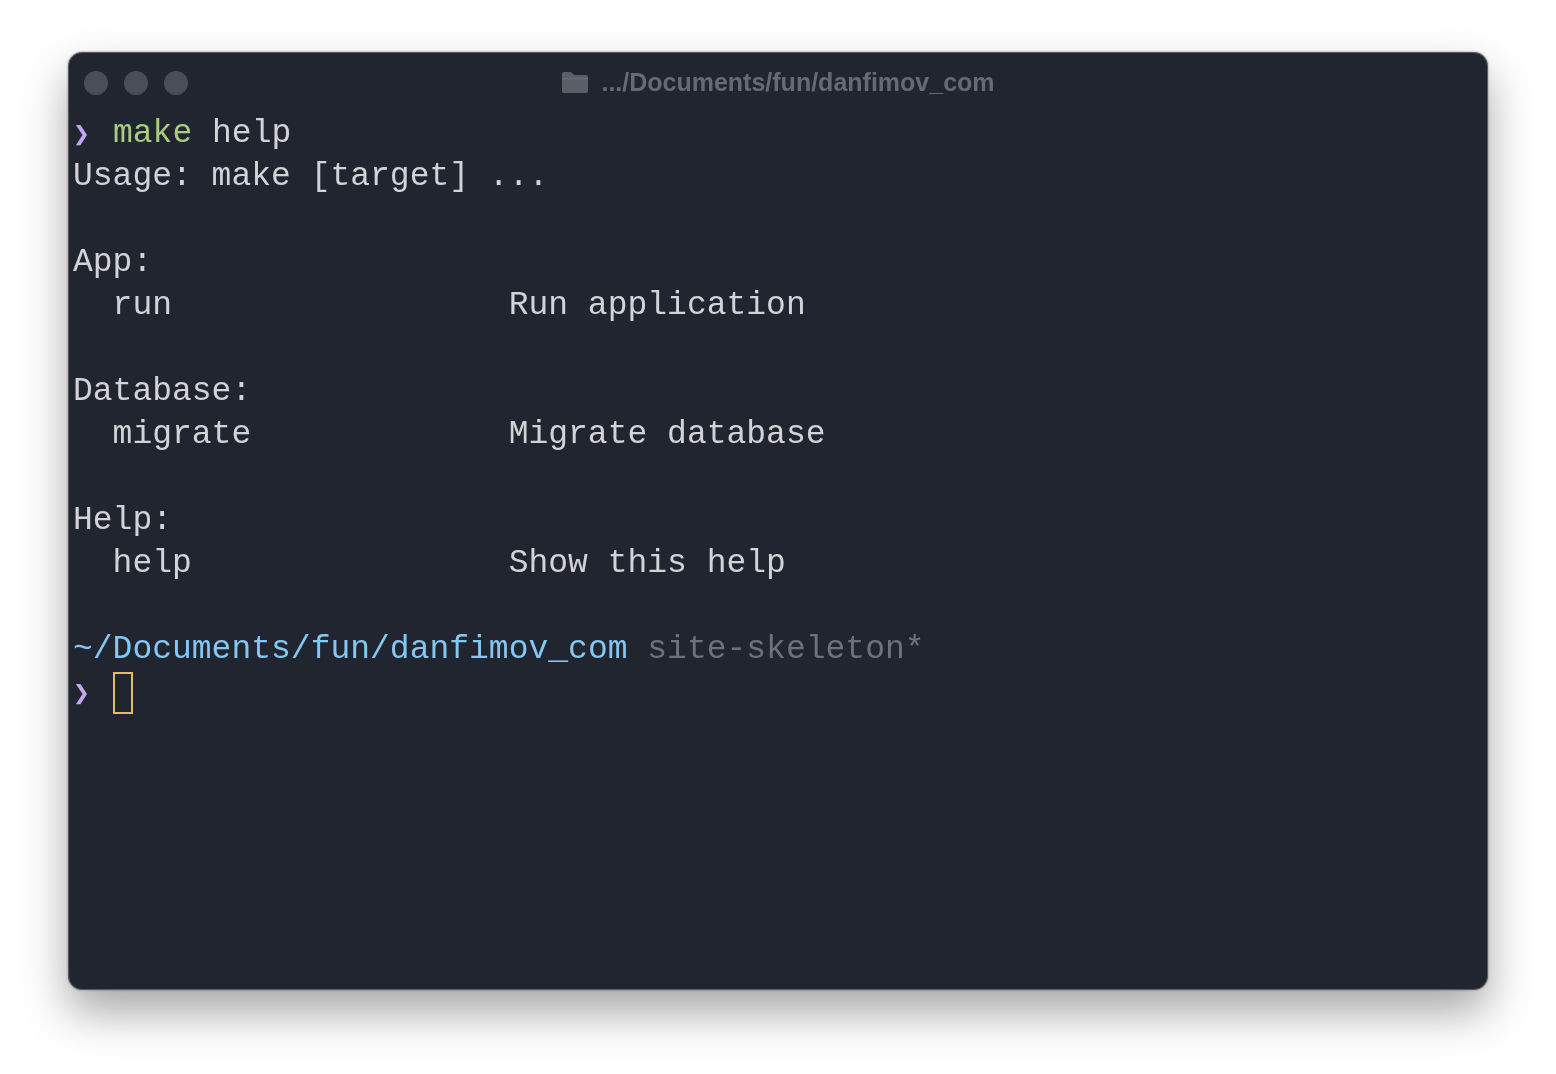 The width and height of the screenshot is (1556, 1074). What do you see at coordinates (123, 521) in the screenshot?
I see `section-heading: Help:` at bounding box center [123, 521].